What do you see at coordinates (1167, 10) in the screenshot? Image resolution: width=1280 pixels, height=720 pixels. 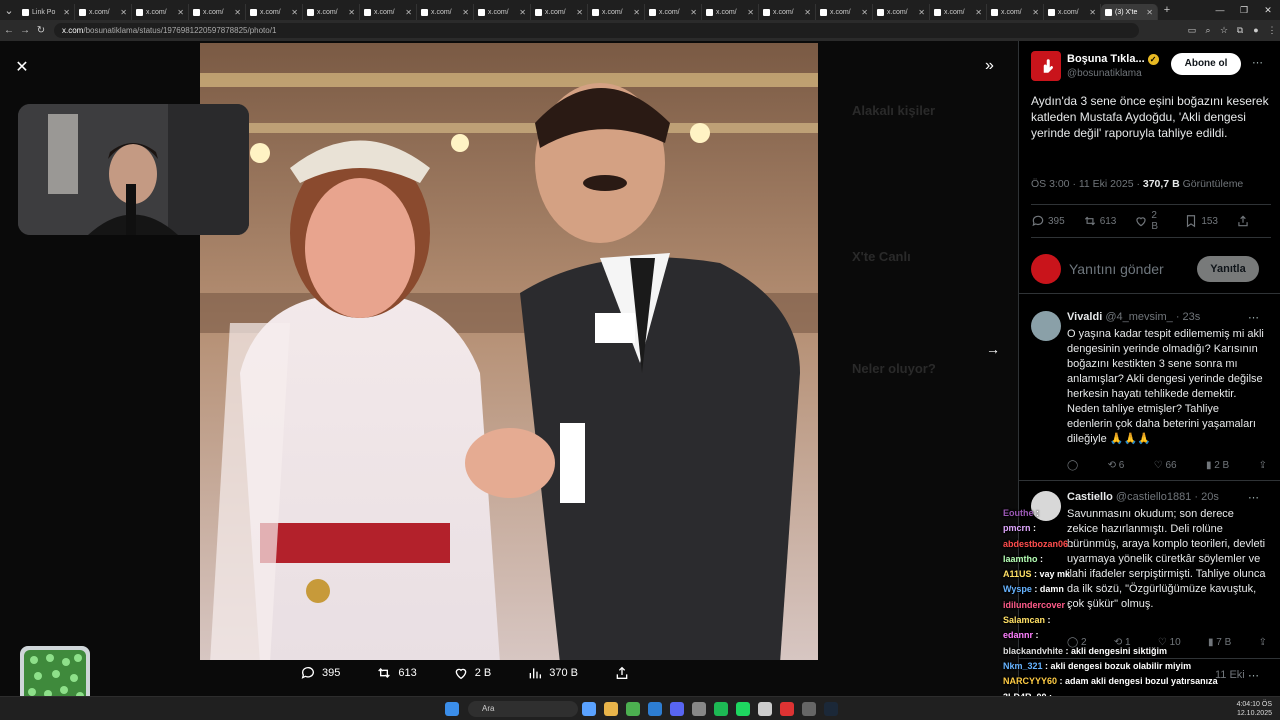 I see `new-tab-icon: +` at bounding box center [1167, 10].